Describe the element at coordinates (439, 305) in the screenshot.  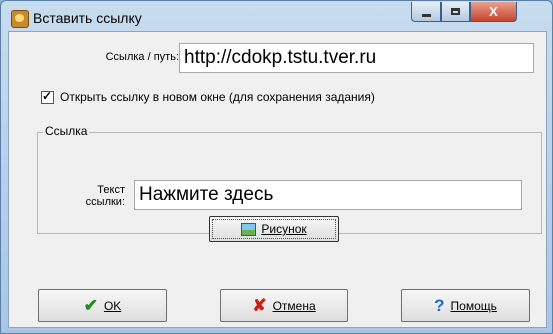
I see `question-icon: ?` at that location.